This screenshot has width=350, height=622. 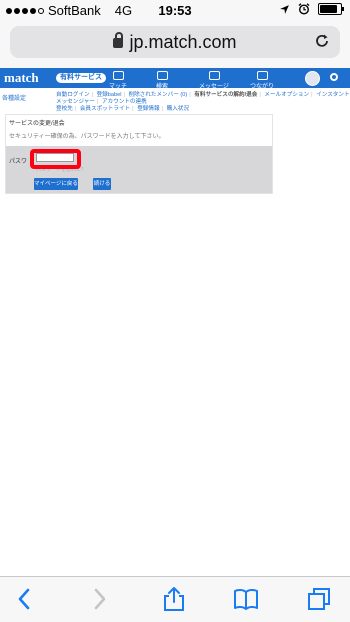 What do you see at coordinates (109, 95) in the screenshot?
I see `subnav-link: 登録babel` at bounding box center [109, 95].